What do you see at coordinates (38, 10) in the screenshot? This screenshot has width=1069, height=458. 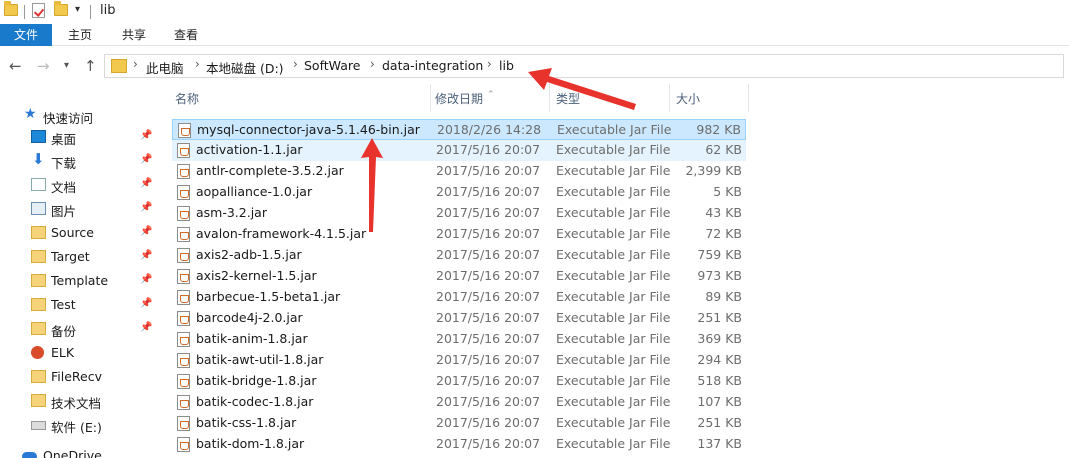 I see `properties-icon` at bounding box center [38, 10].